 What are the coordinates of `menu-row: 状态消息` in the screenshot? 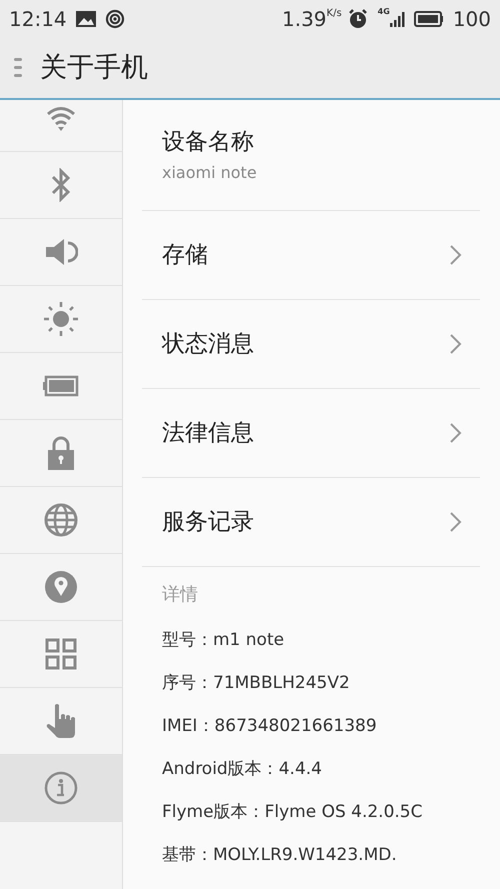 It's located at (311, 344).